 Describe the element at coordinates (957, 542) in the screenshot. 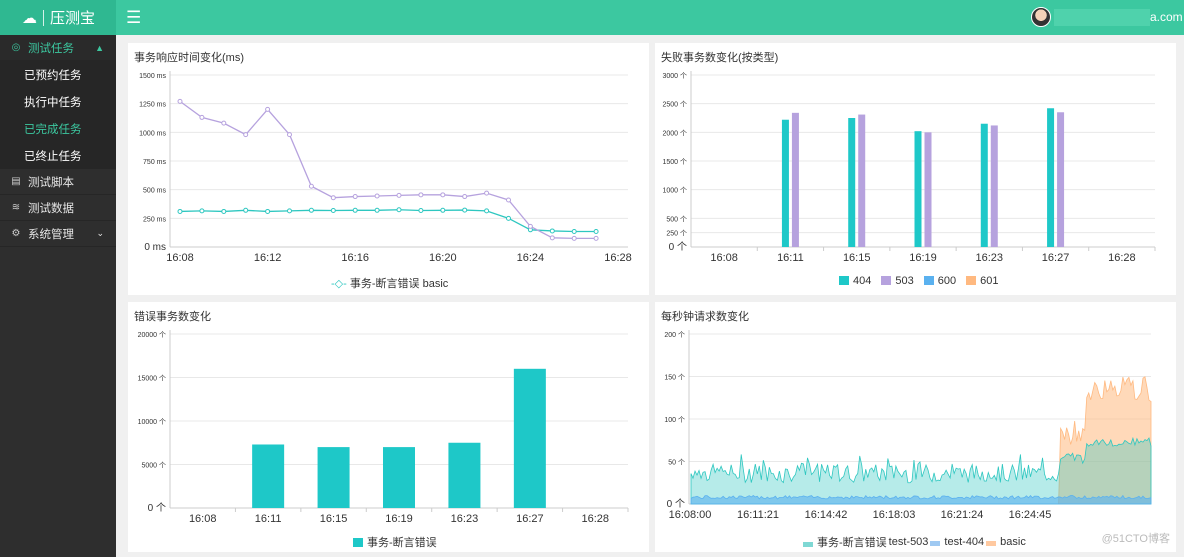

I see `legend-item: test-404` at that location.